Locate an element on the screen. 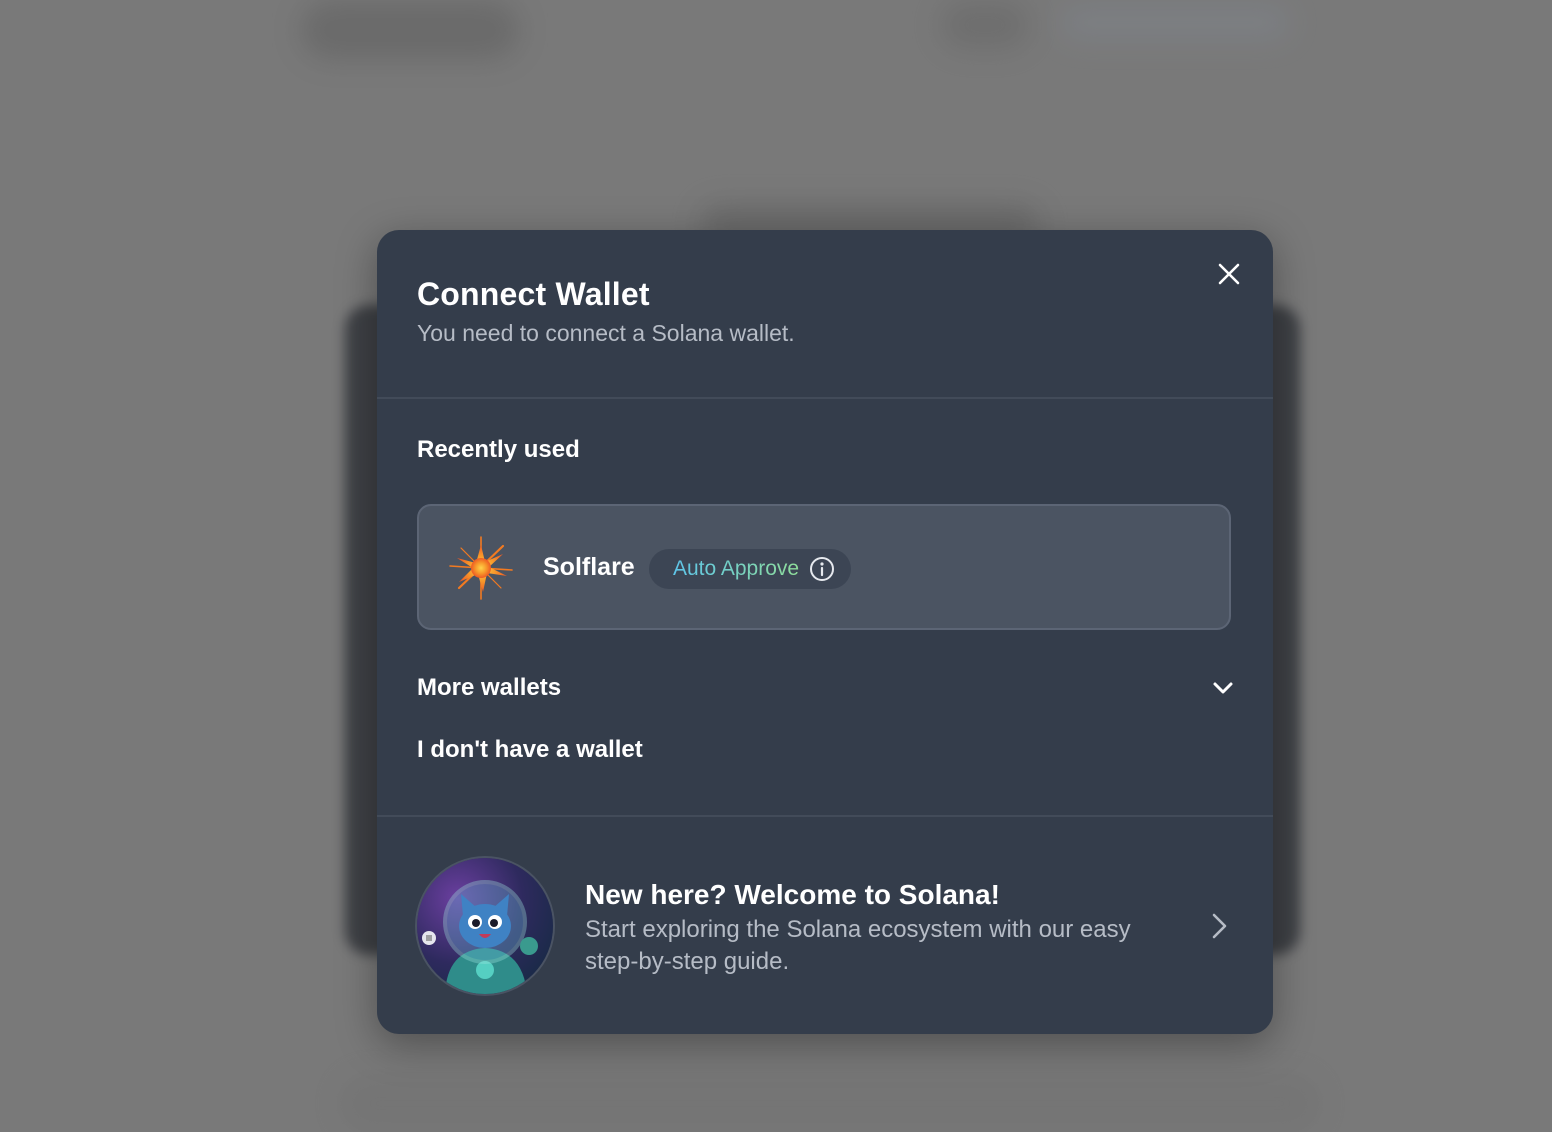 The image size is (1552, 1132). promo-title: New here? Welcome to Solana! is located at coordinates (792, 894).